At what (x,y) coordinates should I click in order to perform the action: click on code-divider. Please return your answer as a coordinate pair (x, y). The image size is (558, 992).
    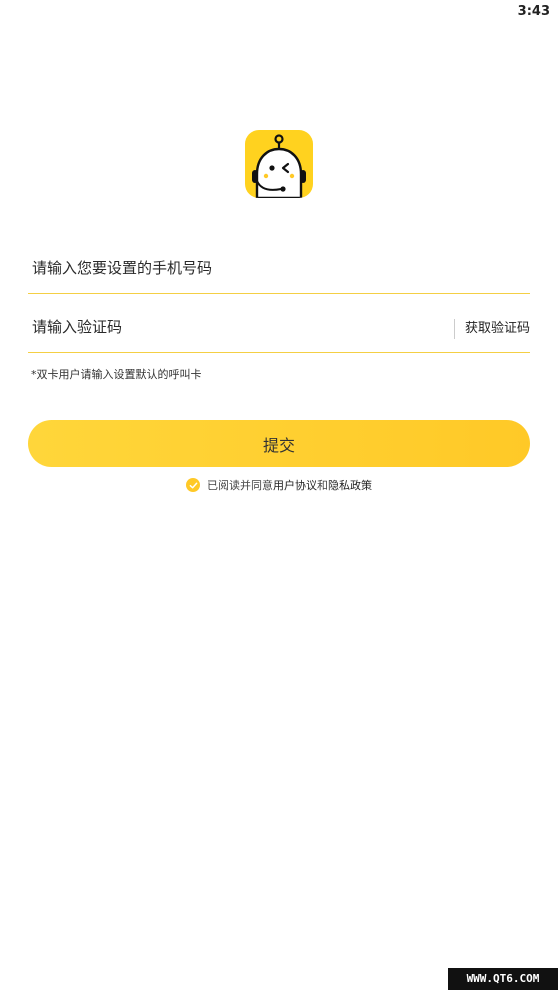
    Looking at the image, I should click on (454, 329).